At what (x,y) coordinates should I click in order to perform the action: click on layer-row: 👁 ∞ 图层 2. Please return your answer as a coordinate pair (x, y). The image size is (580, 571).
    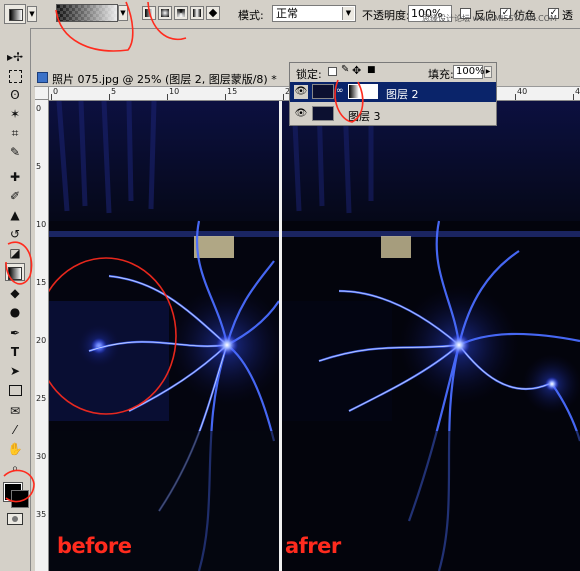
    Looking at the image, I should click on (393, 92).